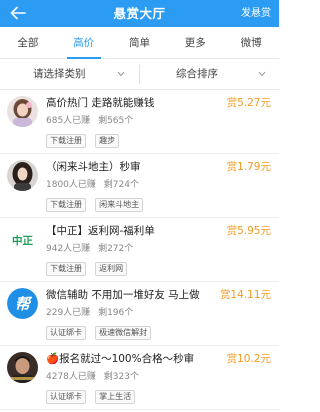  I want to click on task-tags: 认证绑卡 掌上生活, so click(92, 394).